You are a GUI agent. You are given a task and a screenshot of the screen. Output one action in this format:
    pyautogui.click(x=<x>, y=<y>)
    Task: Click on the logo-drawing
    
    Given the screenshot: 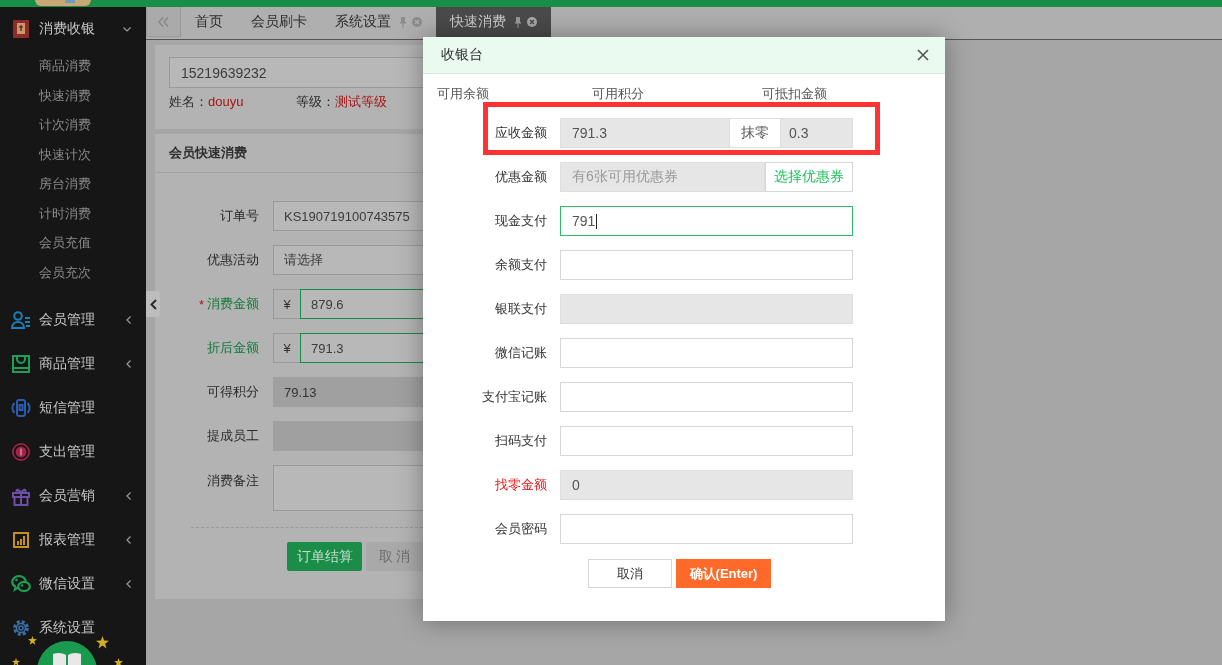 What is the action you would take?
    pyautogui.click(x=63, y=3)
    